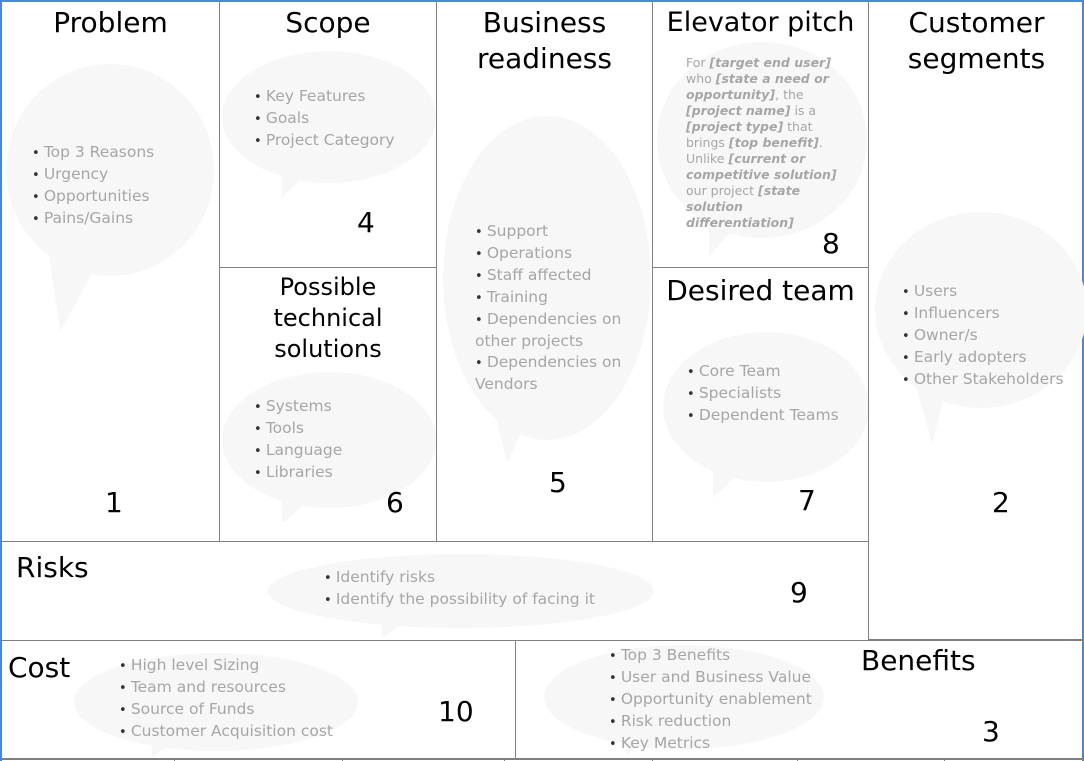 This screenshot has height=761, width=1084. I want to click on hint-list: Key FeaturesGoalsProject Category, so click(324, 119).